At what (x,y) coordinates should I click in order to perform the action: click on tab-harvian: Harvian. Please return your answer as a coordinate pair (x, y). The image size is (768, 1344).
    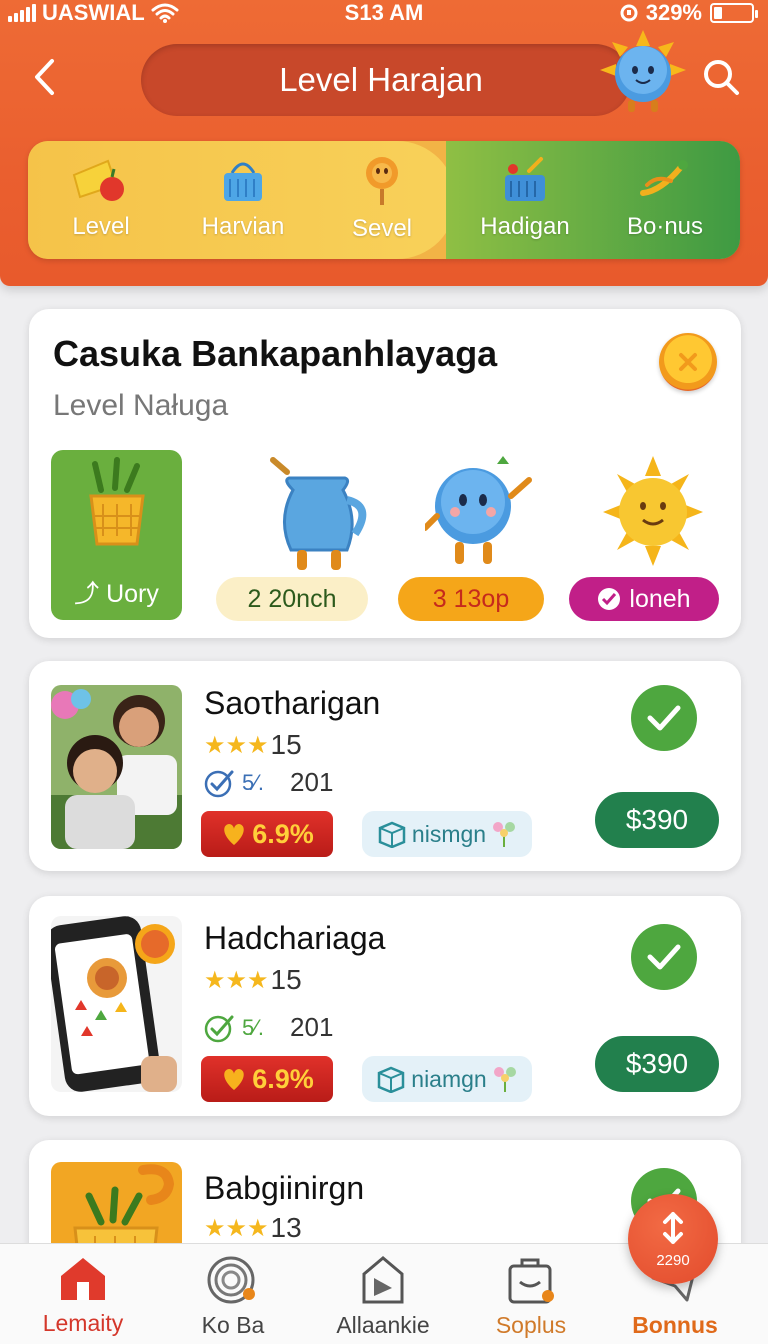
    Looking at the image, I should click on (243, 200).